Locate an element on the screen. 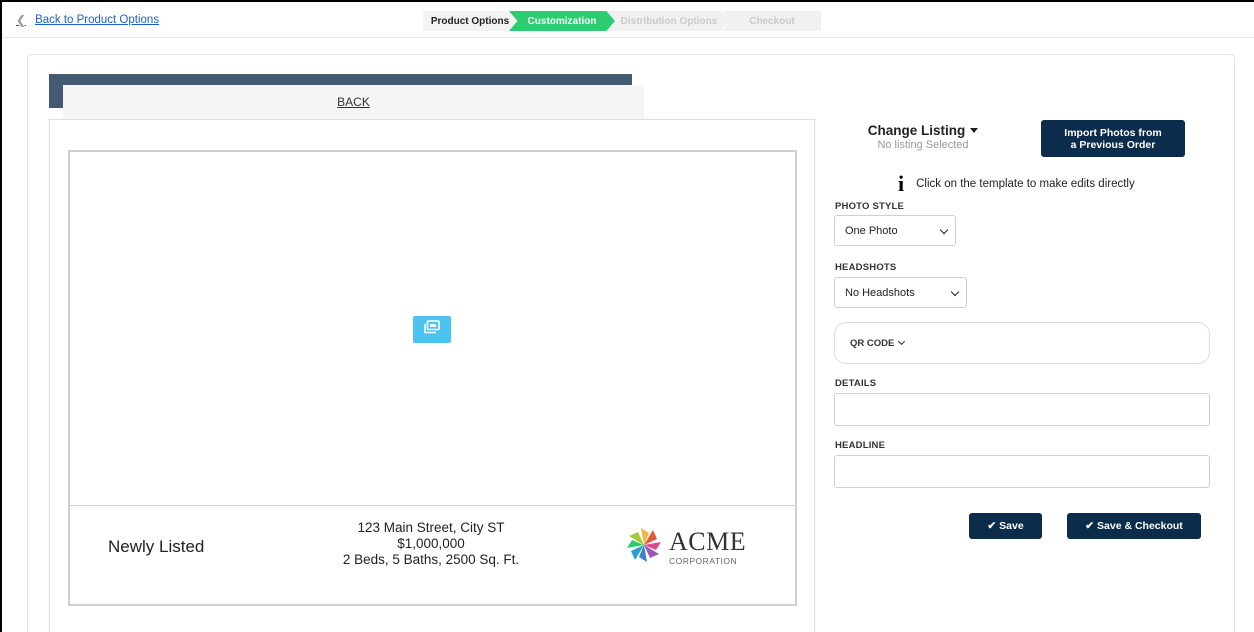 The height and width of the screenshot is (632, 1254). logo-name: ACME is located at coordinates (708, 542).